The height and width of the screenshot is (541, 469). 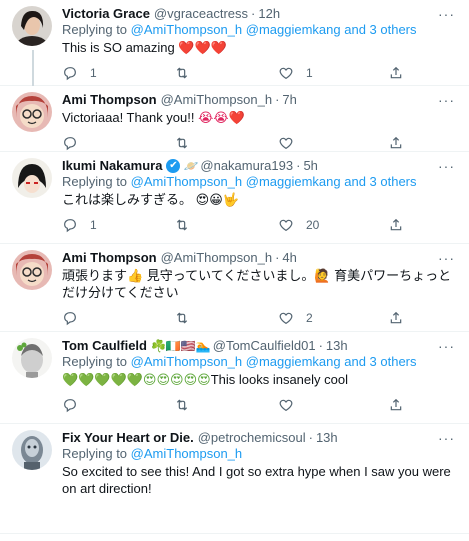 I want to click on emoji: 💚💚💚💚💚😍😍😍😍😍, so click(x=136, y=379).